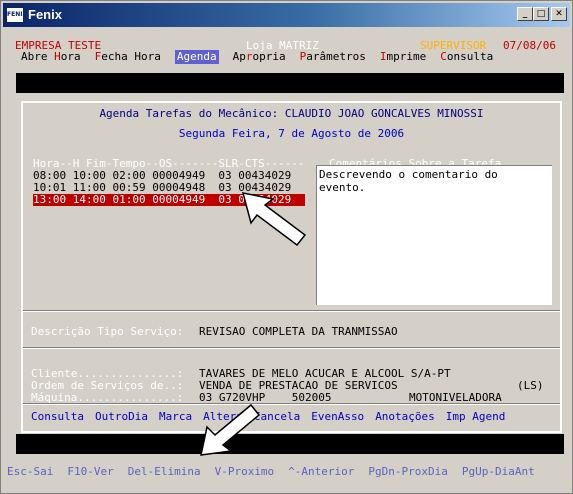  What do you see at coordinates (107, 331) in the screenshot?
I see `service-label: Descrição Tipo Serviço:` at bounding box center [107, 331].